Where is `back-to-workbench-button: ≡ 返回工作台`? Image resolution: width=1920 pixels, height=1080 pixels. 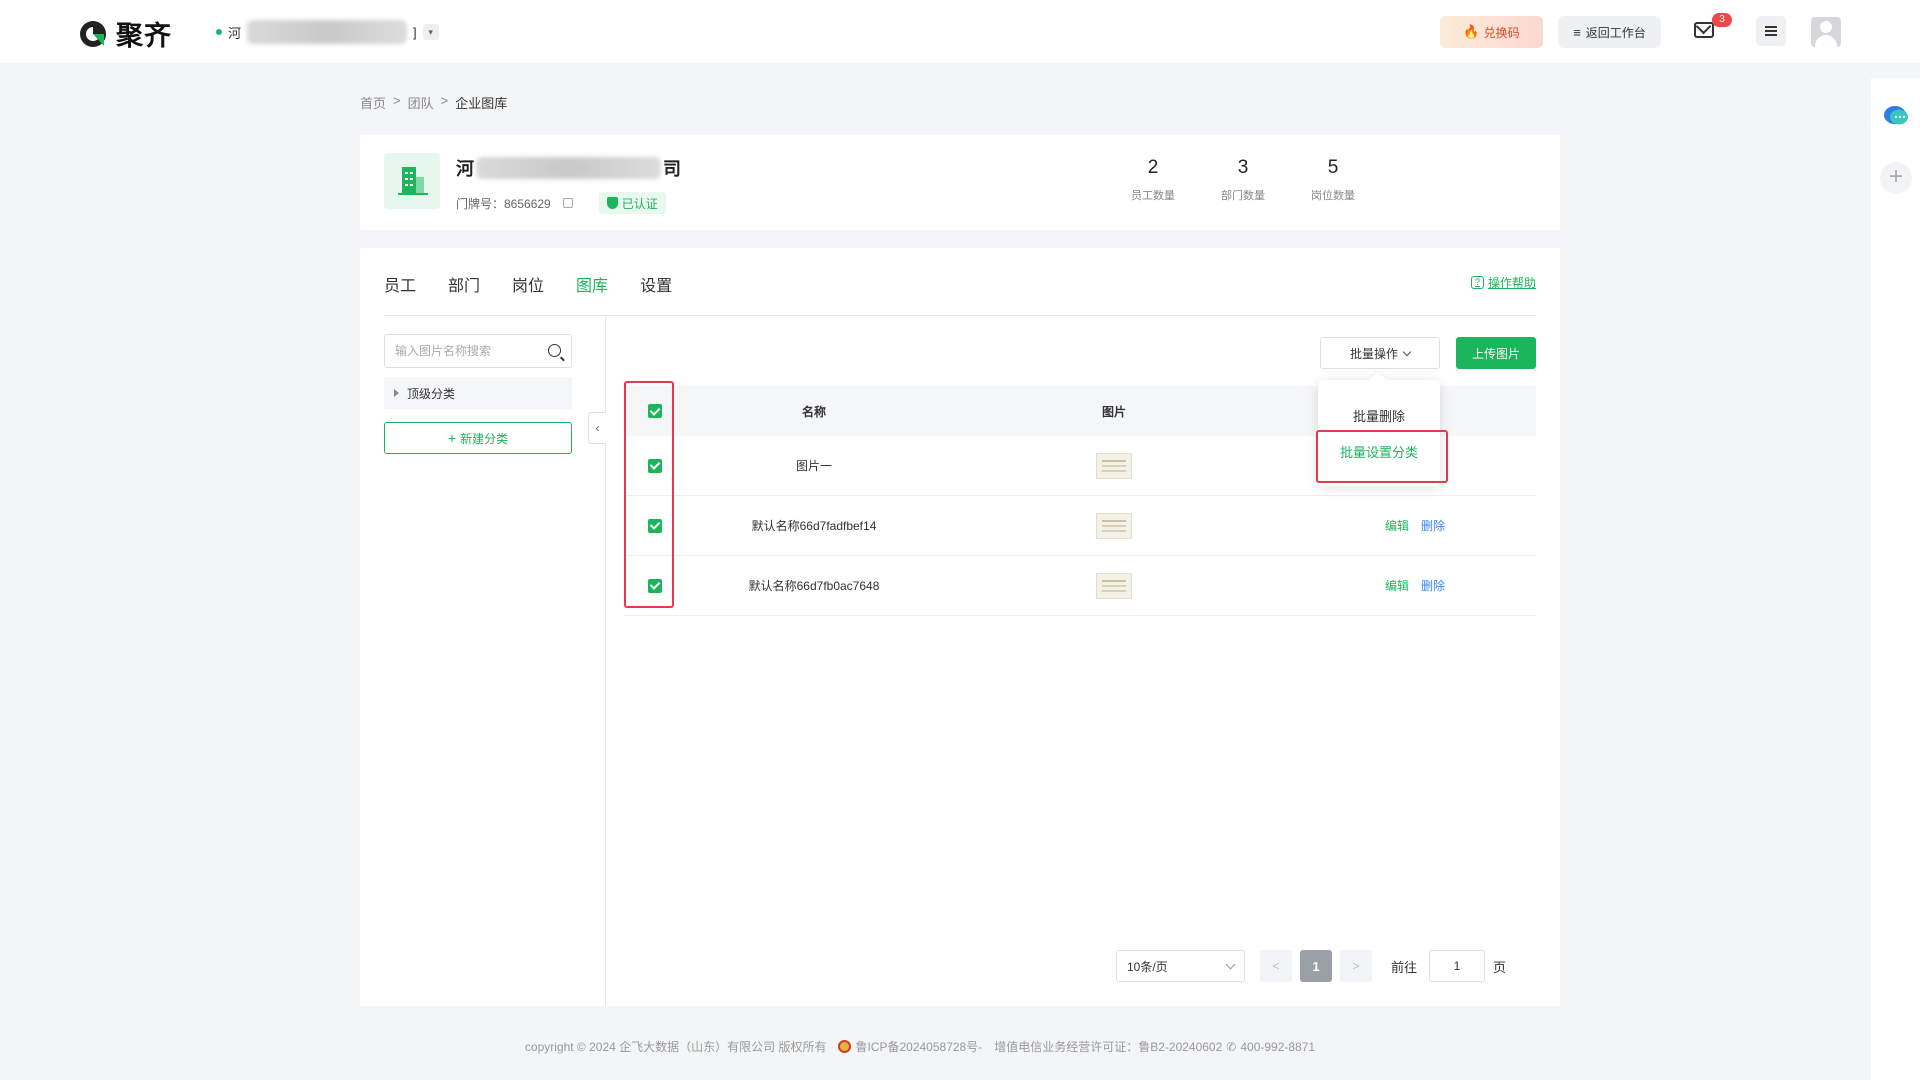
back-to-workbench-button: ≡ 返回工作台 is located at coordinates (1609, 32).